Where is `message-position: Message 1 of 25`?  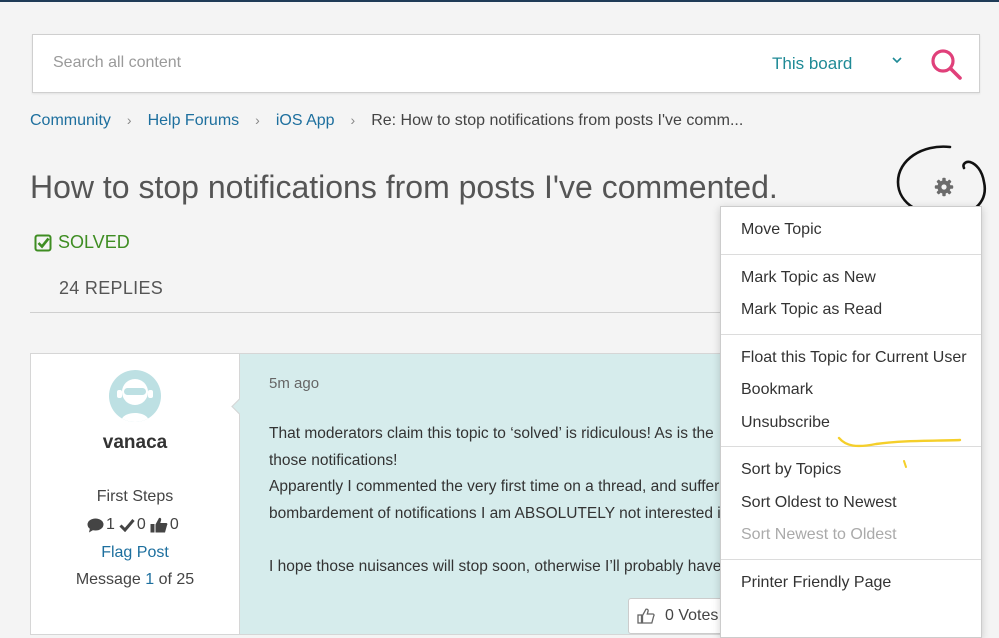
message-position: Message 1 of 25 is located at coordinates (135, 580).